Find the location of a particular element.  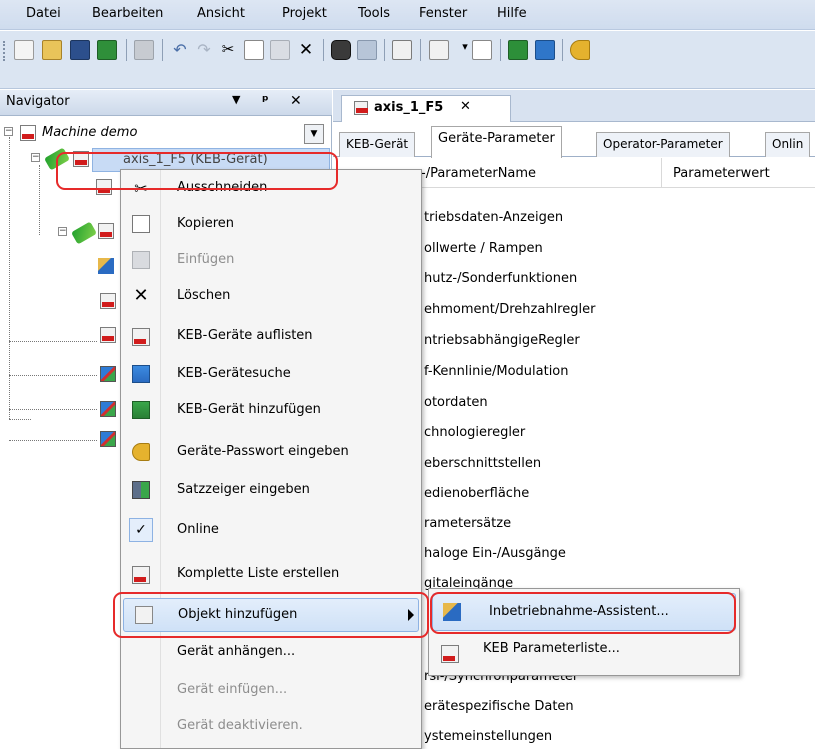

keb-tab-icon is located at coordinates (361, 108).